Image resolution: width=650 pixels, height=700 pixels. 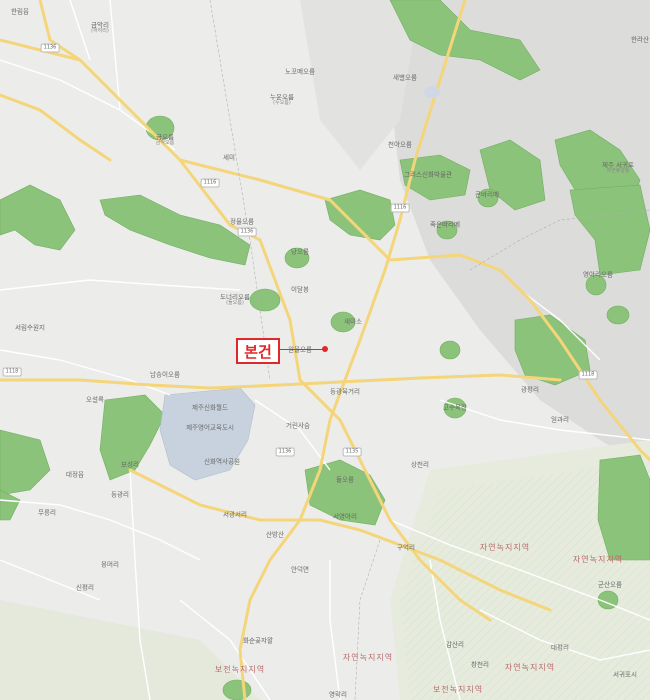 I want to click on place-name: 거린사슴, so click(x=298, y=425).